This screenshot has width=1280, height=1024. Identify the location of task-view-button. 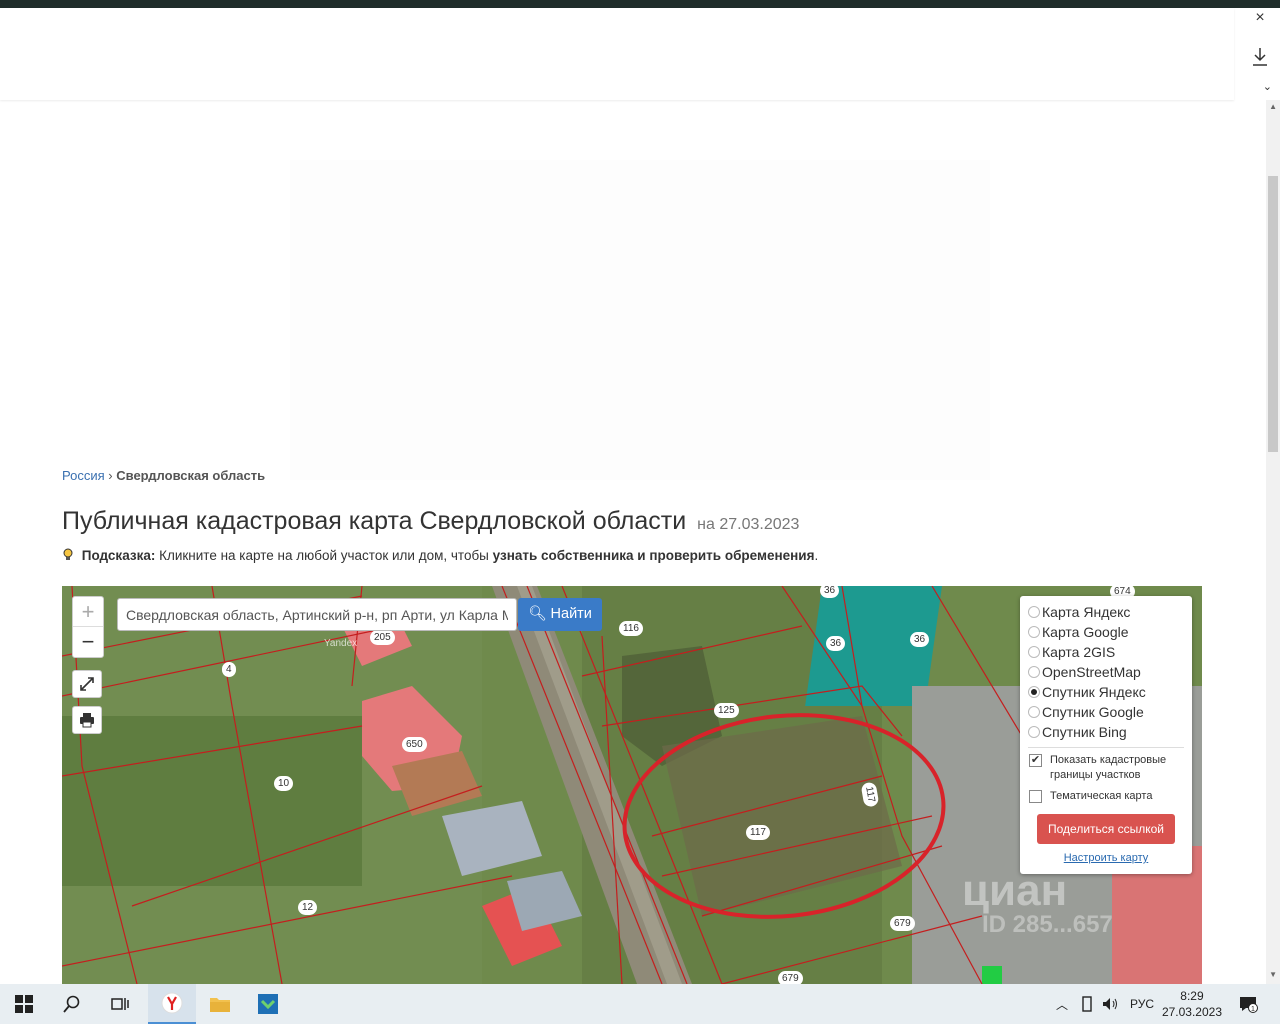
(120, 1004).